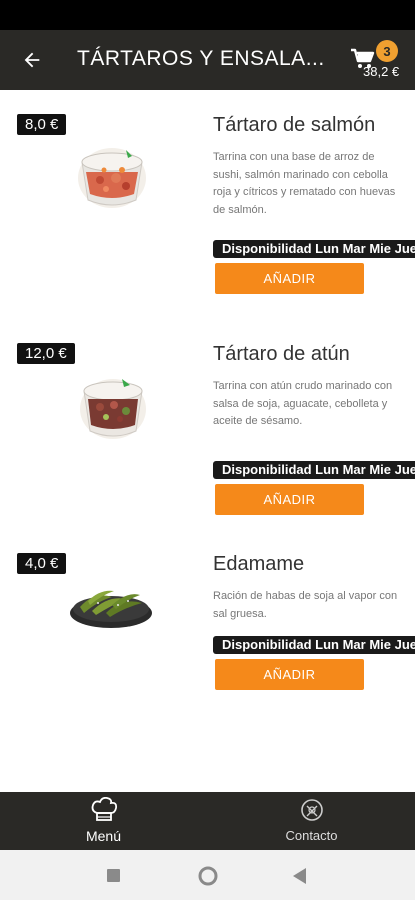 The image size is (415, 900). Describe the element at coordinates (311, 835) in the screenshot. I see `nav-label-contact: Contacto` at that location.